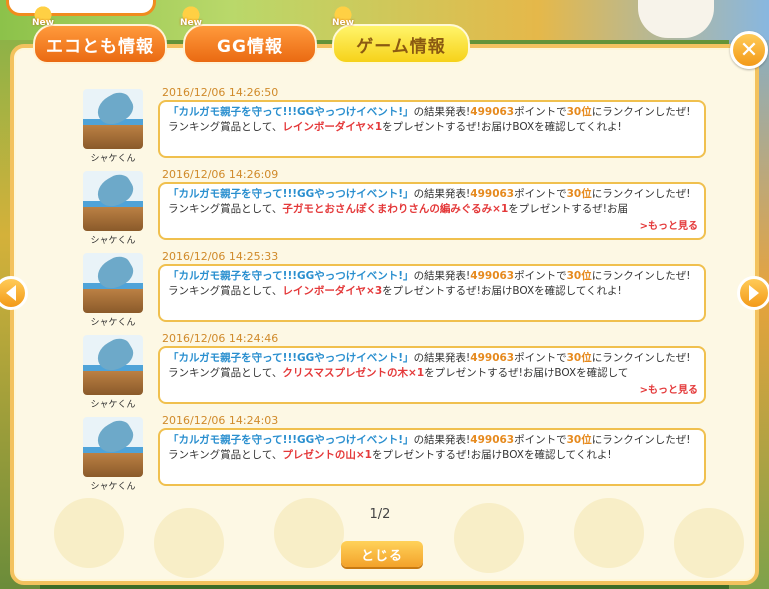 The width and height of the screenshot is (769, 589). I want to click on message-text: をプレゼントするぜ!お届, so click(568, 209).